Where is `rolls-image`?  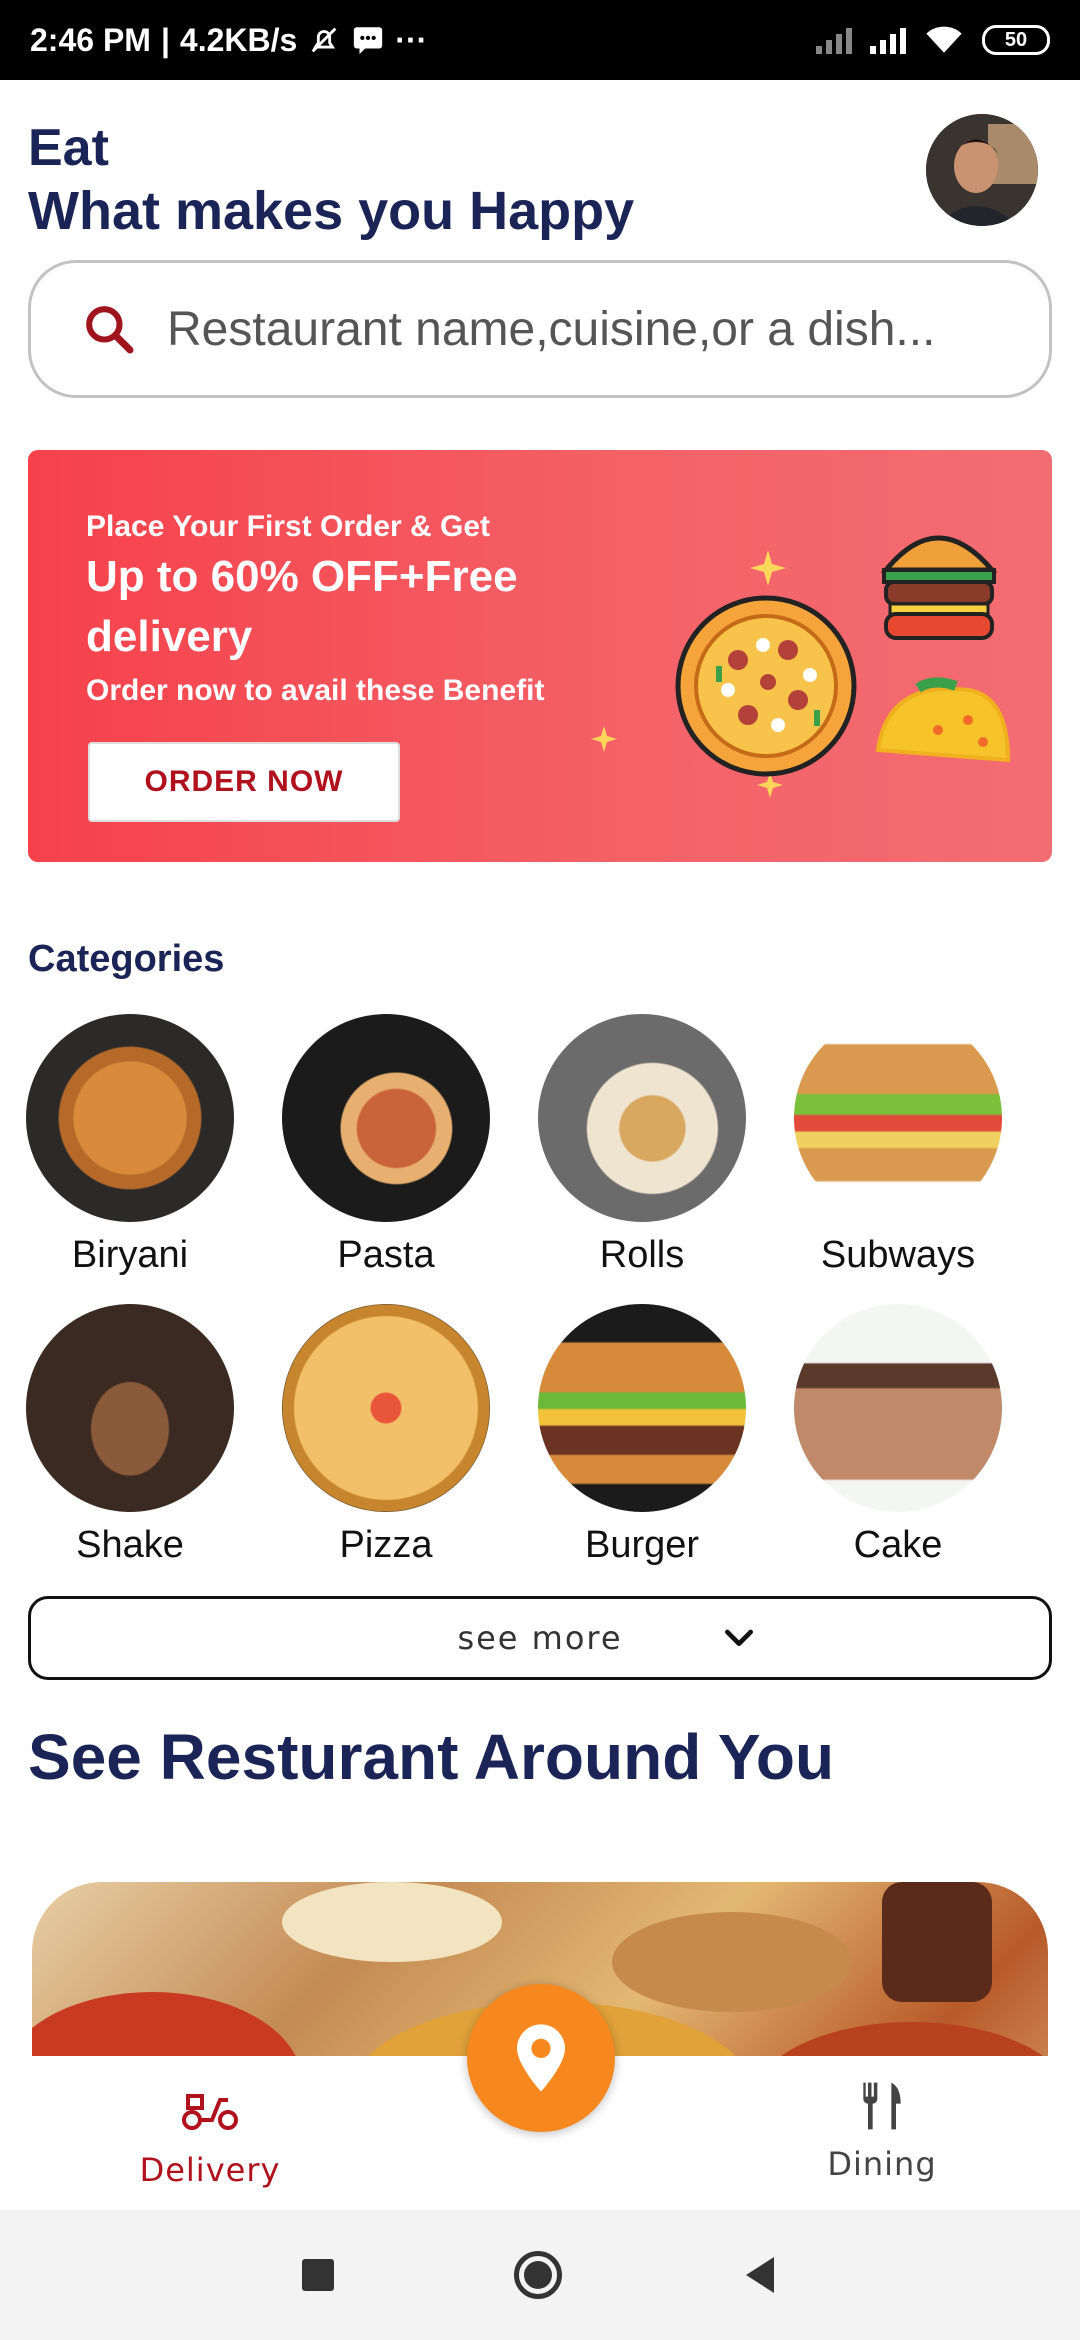
rolls-image is located at coordinates (642, 1118).